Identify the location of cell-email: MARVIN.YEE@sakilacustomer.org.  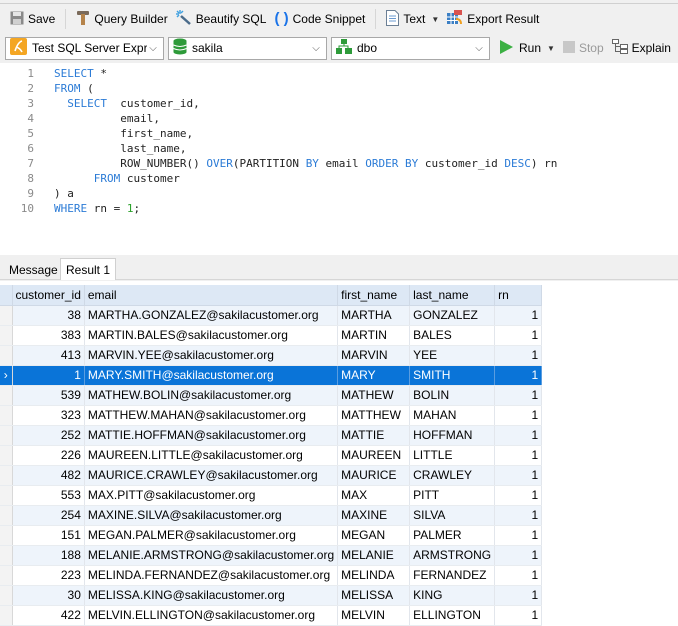
(211, 355).